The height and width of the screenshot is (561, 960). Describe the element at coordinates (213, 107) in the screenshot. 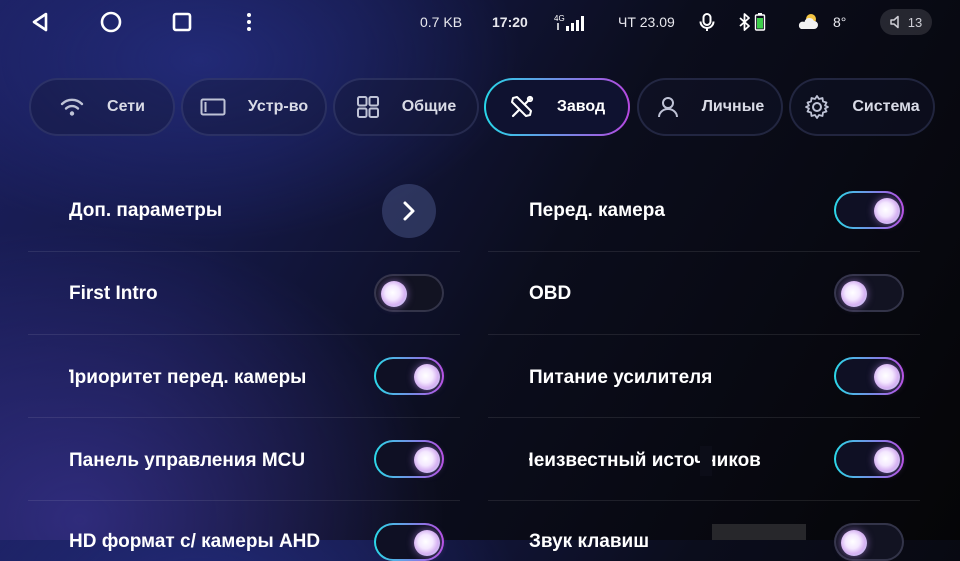

I see `display-icon` at that location.